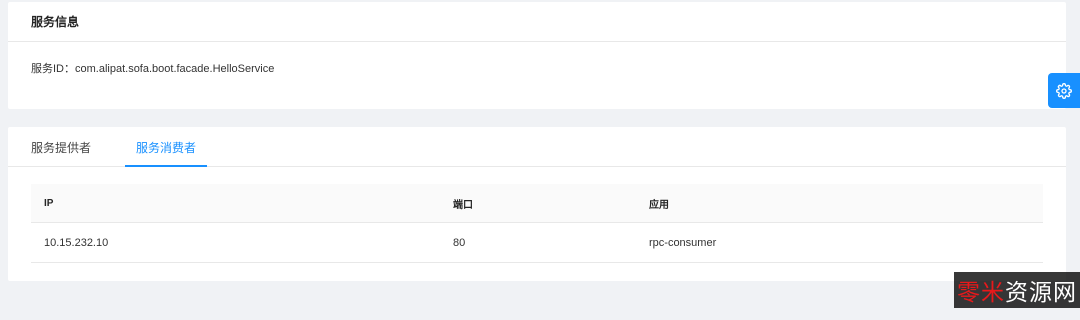 Image resolution: width=1080 pixels, height=320 pixels. I want to click on table-header: IP 端口 应用, so click(537, 203).